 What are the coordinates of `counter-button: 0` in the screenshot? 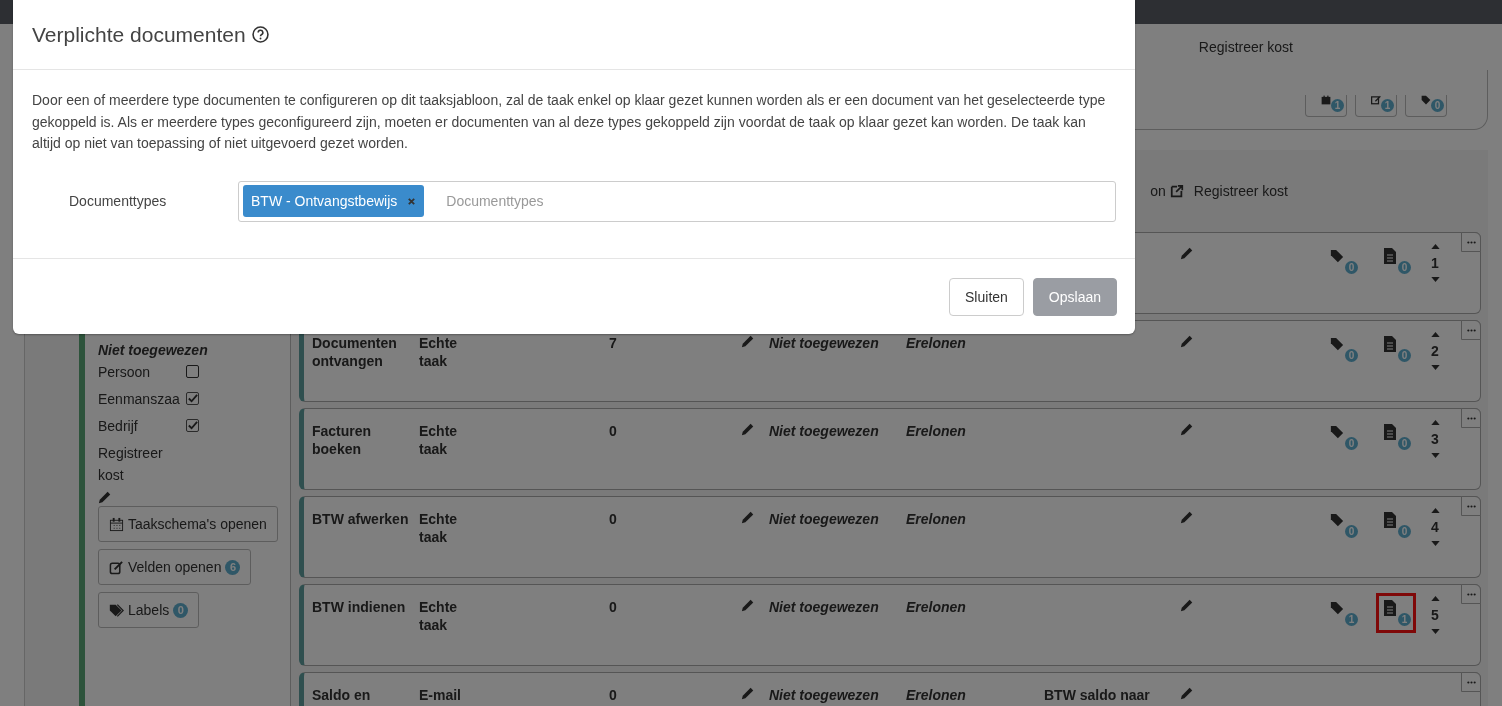 It's located at (1426, 106).